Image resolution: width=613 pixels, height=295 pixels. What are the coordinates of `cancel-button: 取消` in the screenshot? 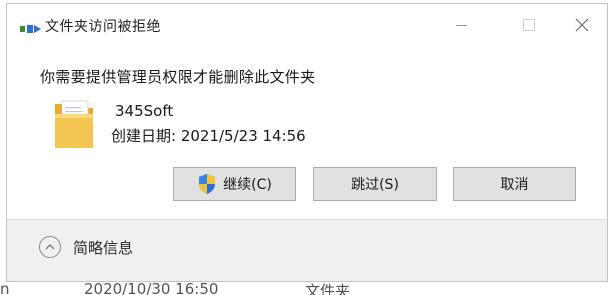 It's located at (514, 184).